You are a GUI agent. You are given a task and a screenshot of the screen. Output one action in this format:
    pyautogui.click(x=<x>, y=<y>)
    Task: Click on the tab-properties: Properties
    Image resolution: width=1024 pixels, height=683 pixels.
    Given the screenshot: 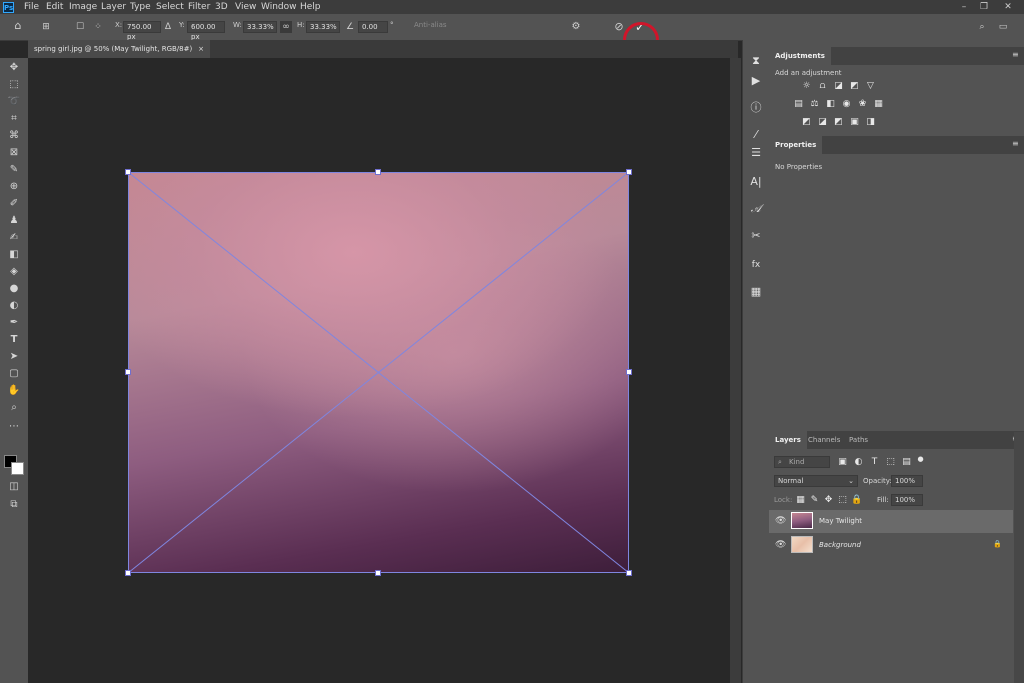 What is the action you would take?
    pyautogui.click(x=796, y=145)
    